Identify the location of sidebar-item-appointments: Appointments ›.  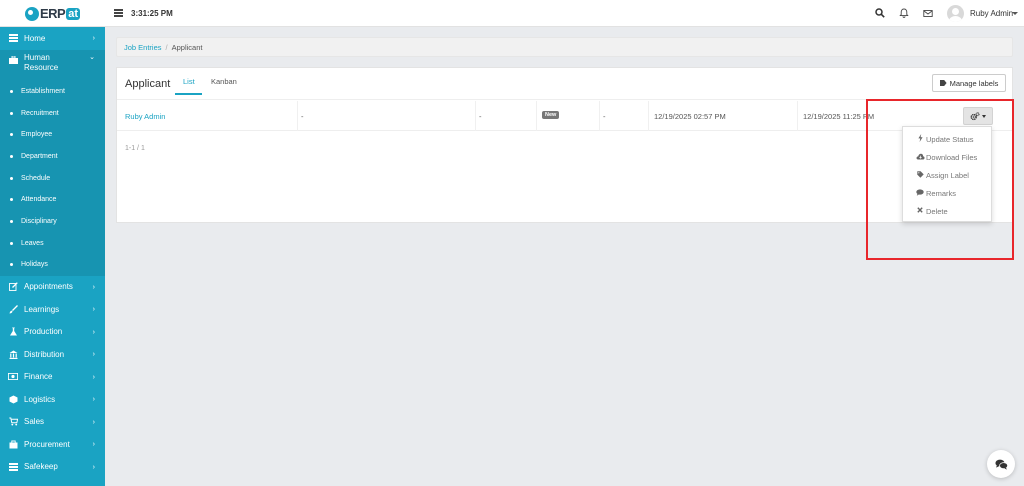
(52, 287).